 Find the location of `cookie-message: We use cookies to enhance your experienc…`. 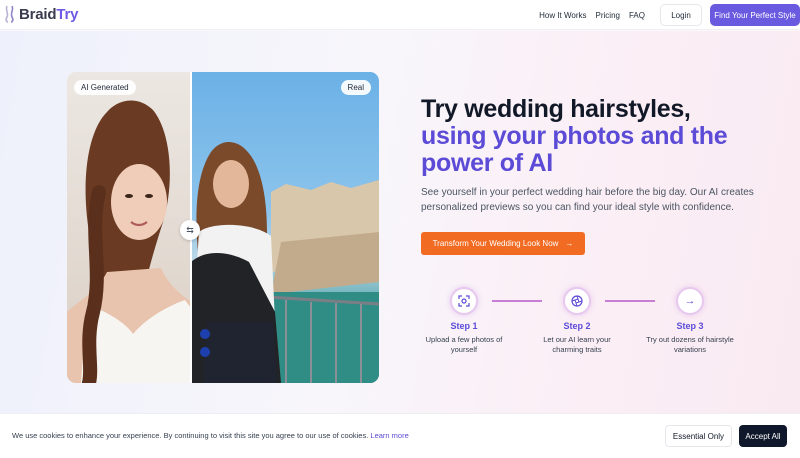

cookie-message: We use cookies to enhance your experienc… is located at coordinates (210, 435).